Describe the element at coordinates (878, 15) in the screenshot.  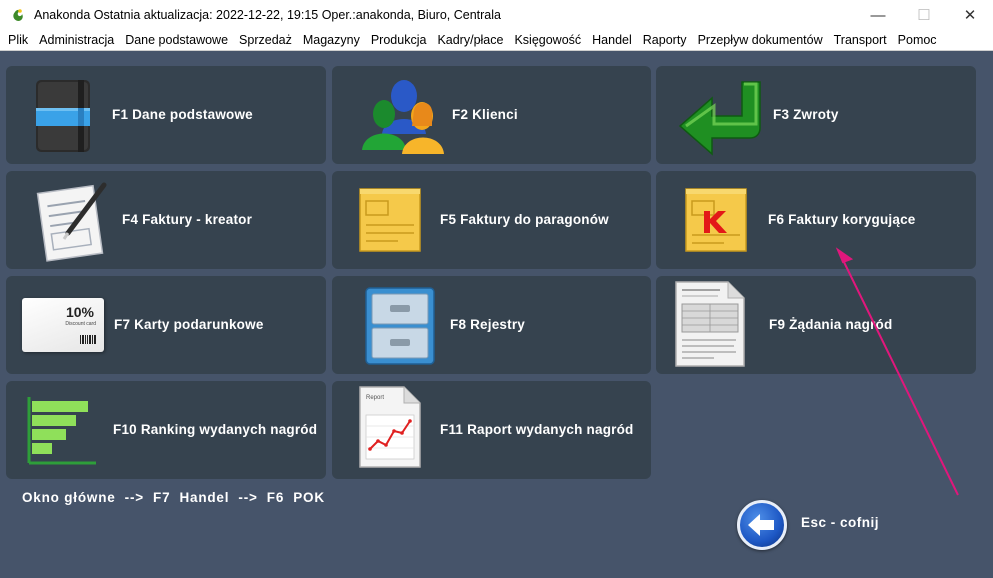
I see `minimize-button: —` at that location.